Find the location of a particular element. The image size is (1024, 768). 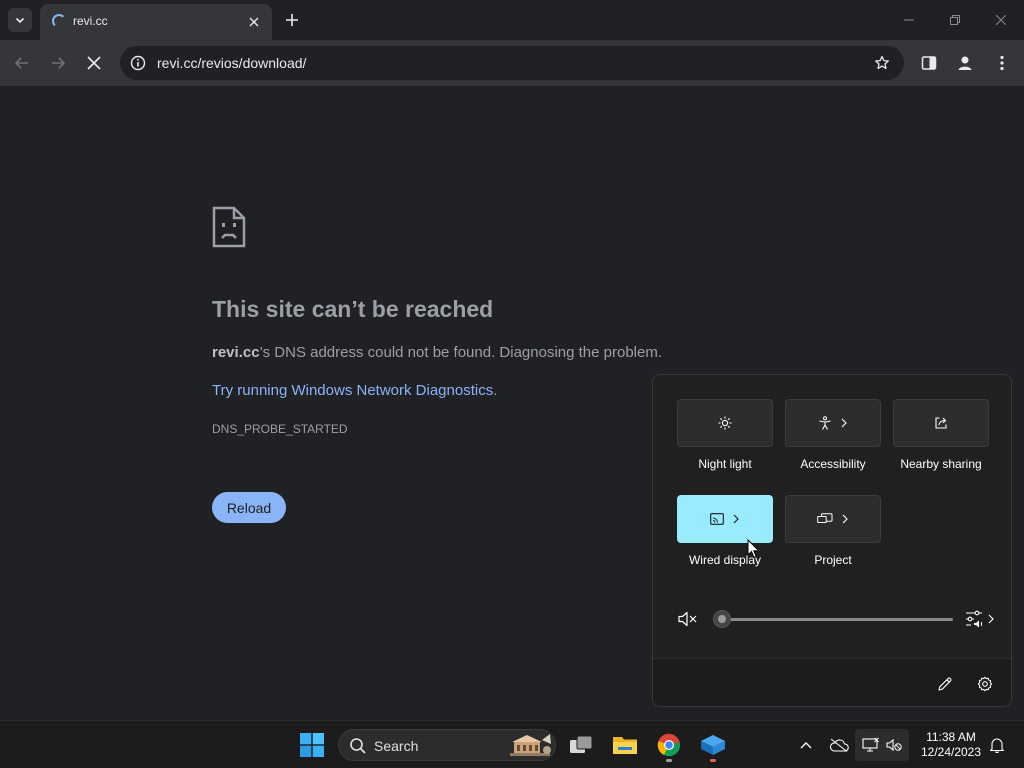

site-info-button is located at coordinates (138, 63).